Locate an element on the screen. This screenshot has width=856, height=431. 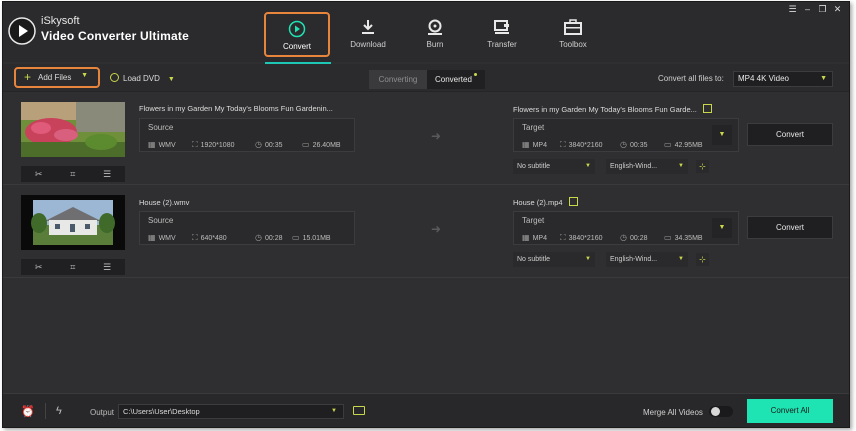
tab-download: Download is located at coordinates (368, 34).